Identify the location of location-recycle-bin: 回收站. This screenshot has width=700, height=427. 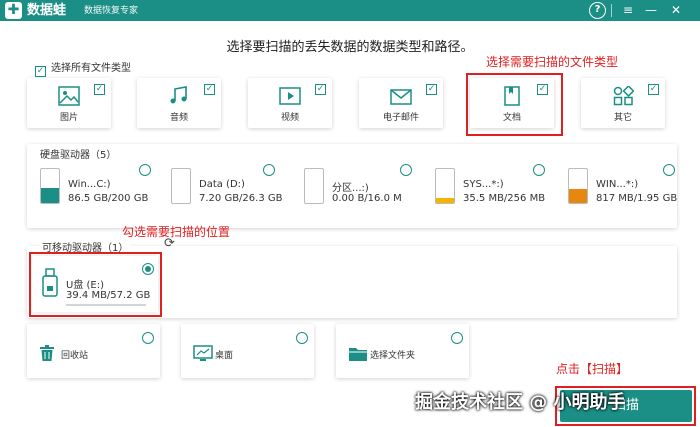
(93, 351).